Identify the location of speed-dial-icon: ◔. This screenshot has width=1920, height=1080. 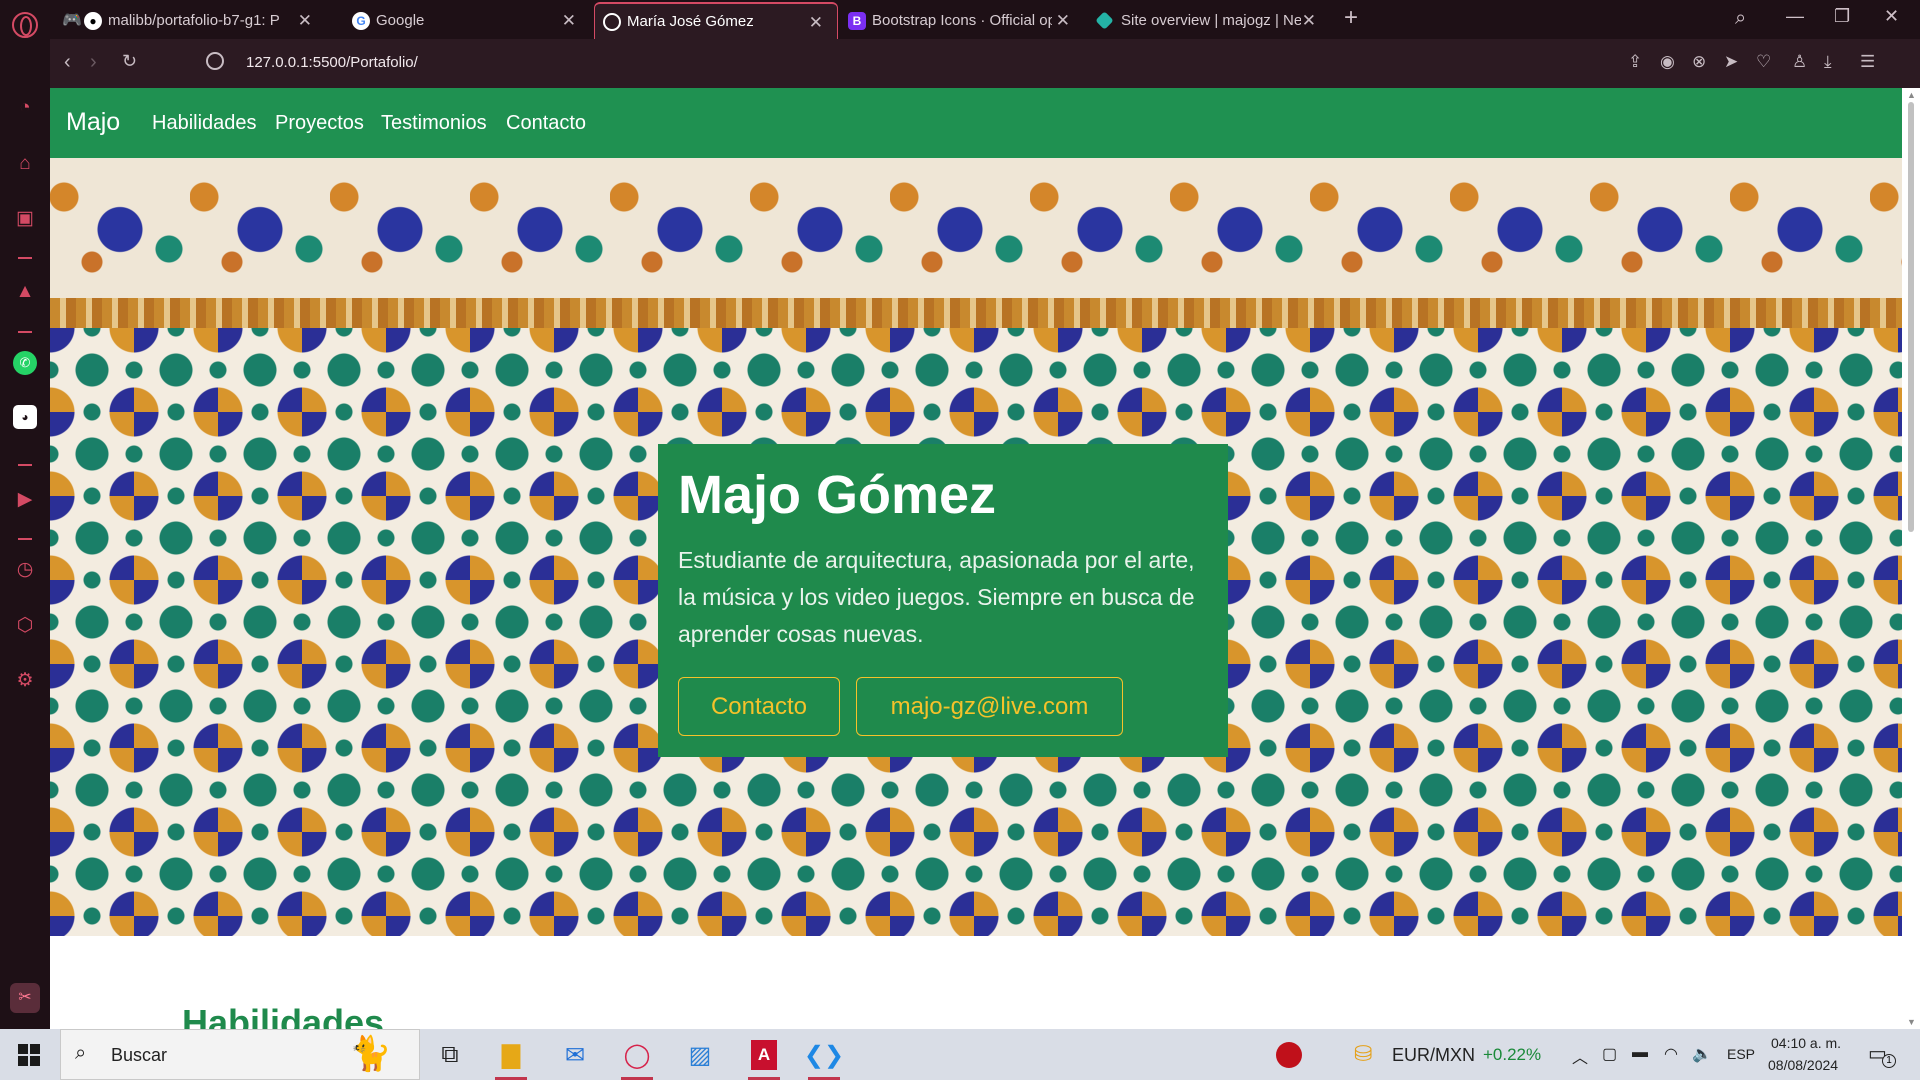
(25, 108).